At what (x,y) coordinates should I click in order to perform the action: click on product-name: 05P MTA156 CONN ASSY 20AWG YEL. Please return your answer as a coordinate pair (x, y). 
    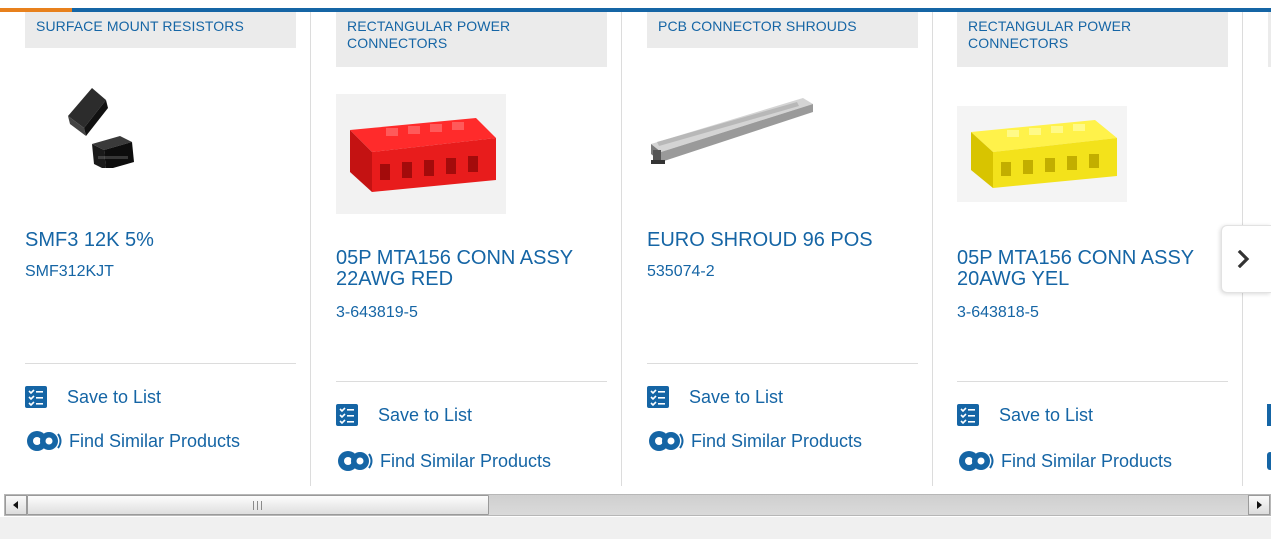
    Looking at the image, I should click on (1092, 269).